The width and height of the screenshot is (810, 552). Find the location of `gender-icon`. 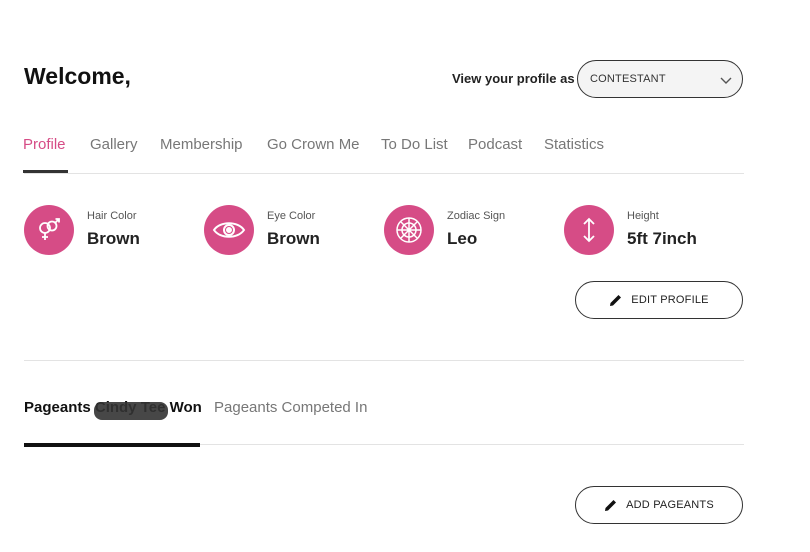

gender-icon is located at coordinates (49, 230).